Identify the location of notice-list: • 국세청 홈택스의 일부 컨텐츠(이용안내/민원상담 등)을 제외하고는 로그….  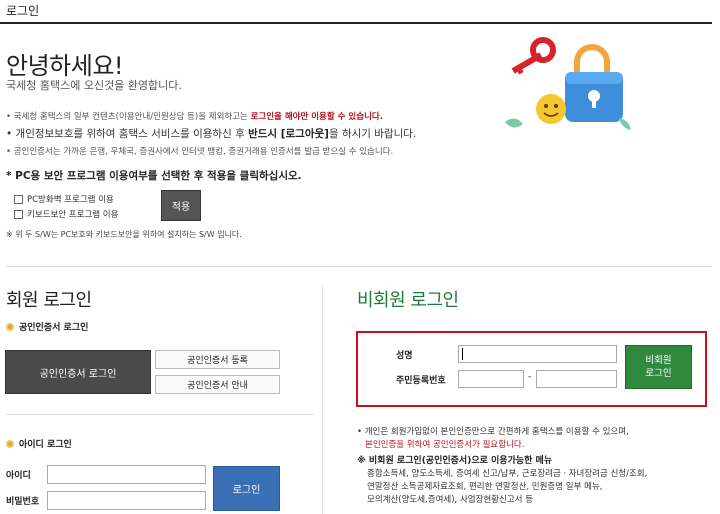
(266, 135).